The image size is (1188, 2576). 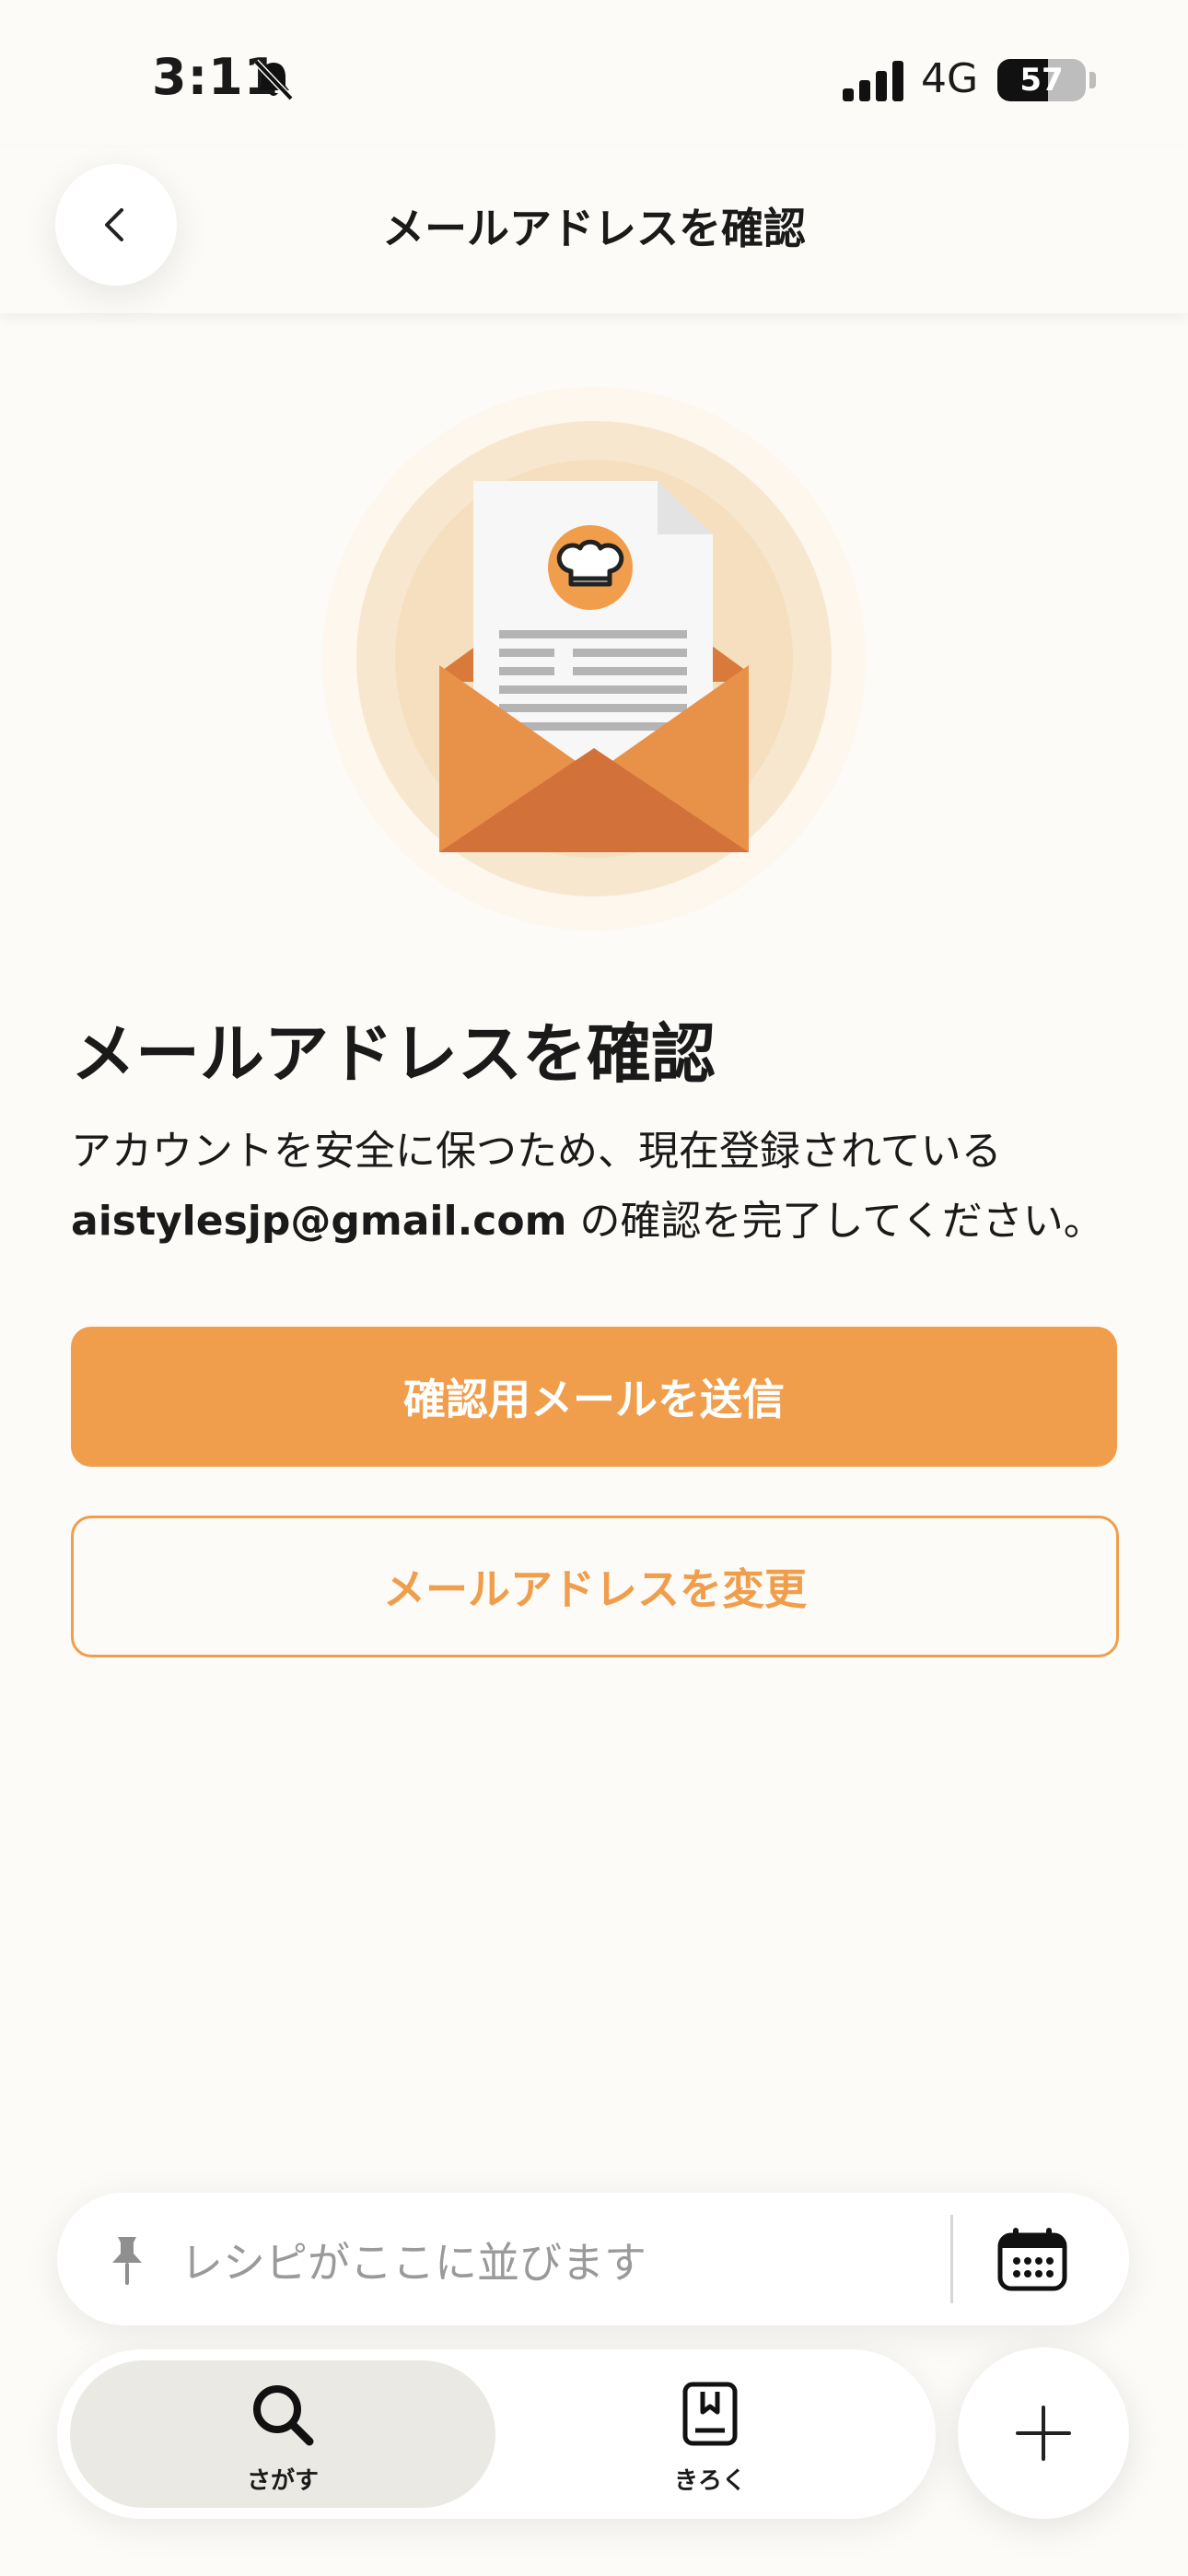 I want to click on tab-label: きろく, so click(x=709, y=2481).